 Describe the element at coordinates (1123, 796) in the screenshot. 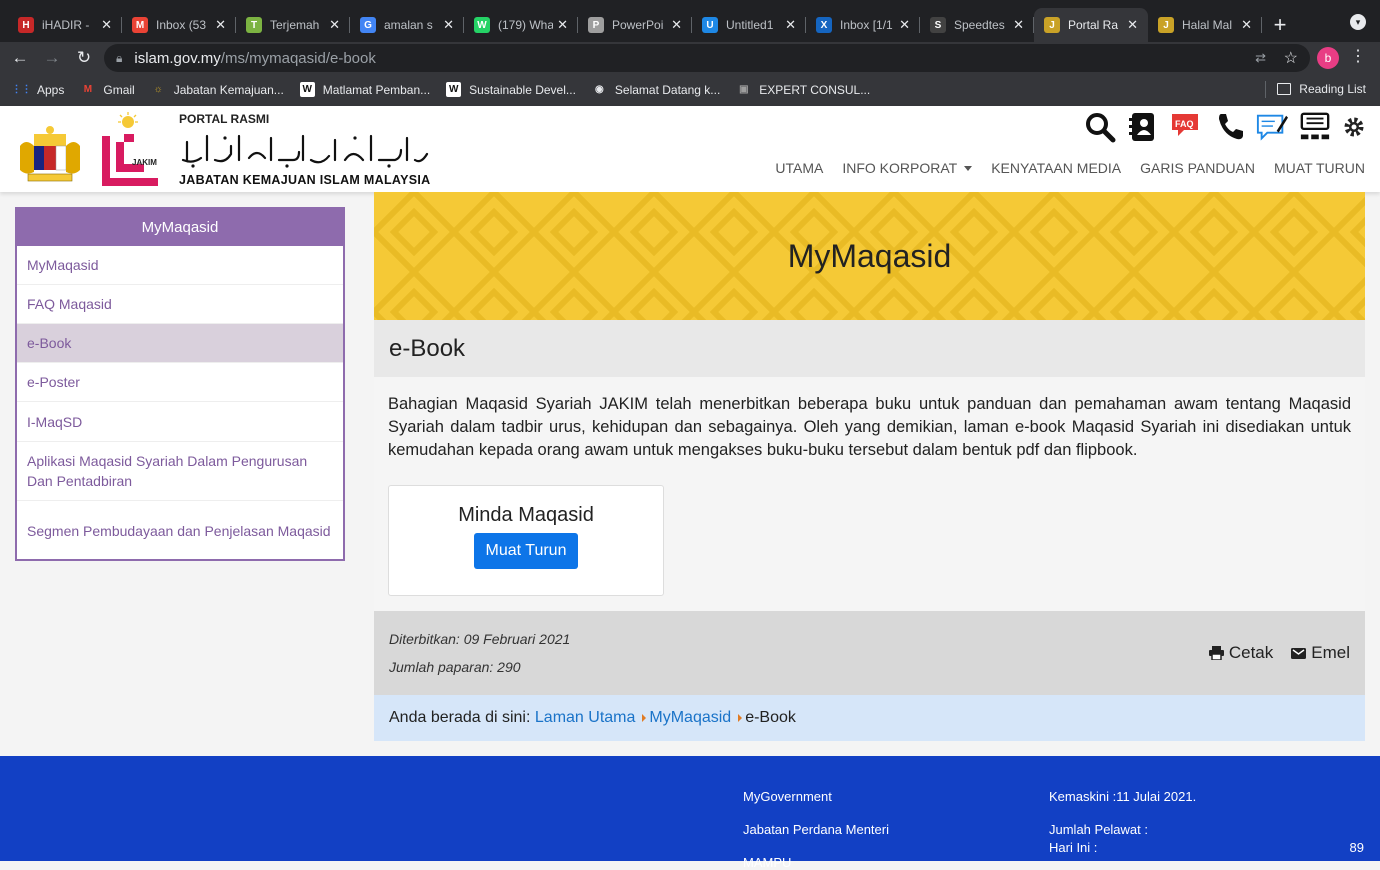

I see `last-updated: Kemaskini :11 Julai 2021.` at that location.